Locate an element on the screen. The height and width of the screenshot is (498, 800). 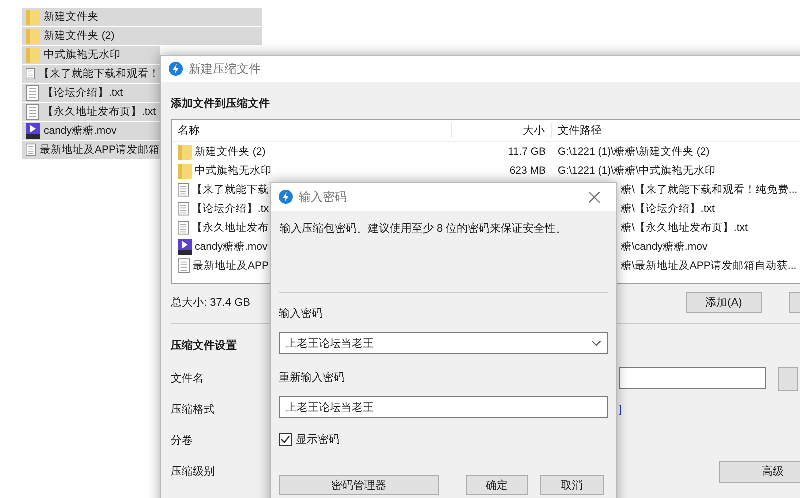
column-header: 名称 is located at coordinates (312, 130).